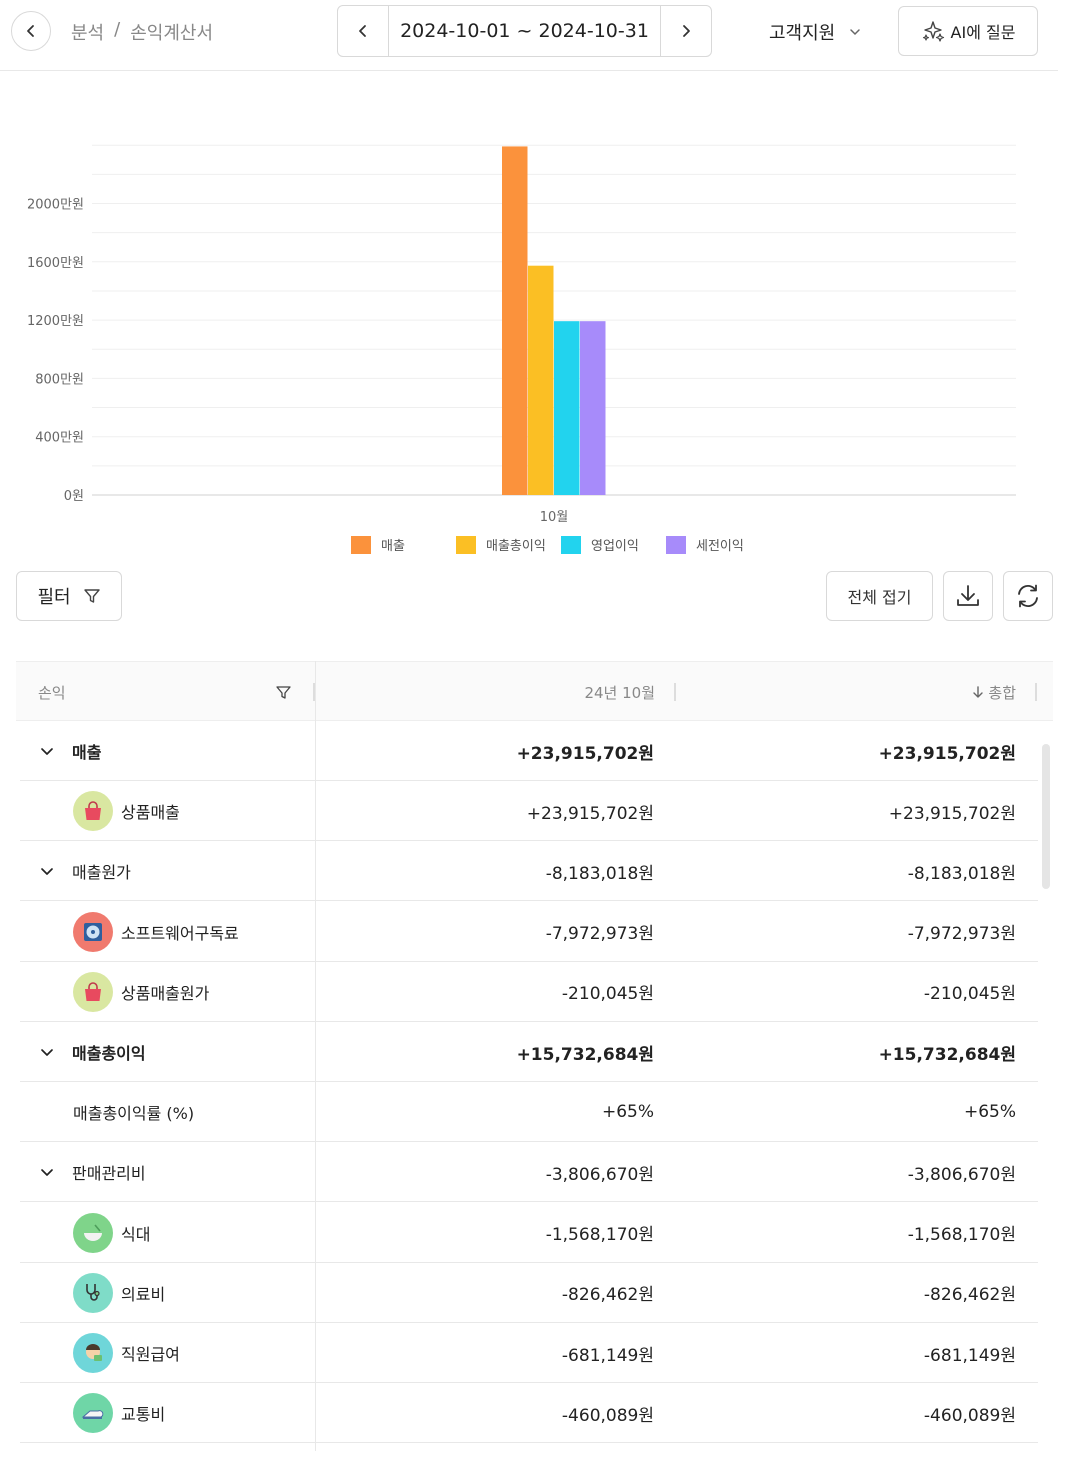 The image size is (1068, 1468). What do you see at coordinates (172, 33) in the screenshot?
I see `breadcrumb-current: 손익계산서` at bounding box center [172, 33].